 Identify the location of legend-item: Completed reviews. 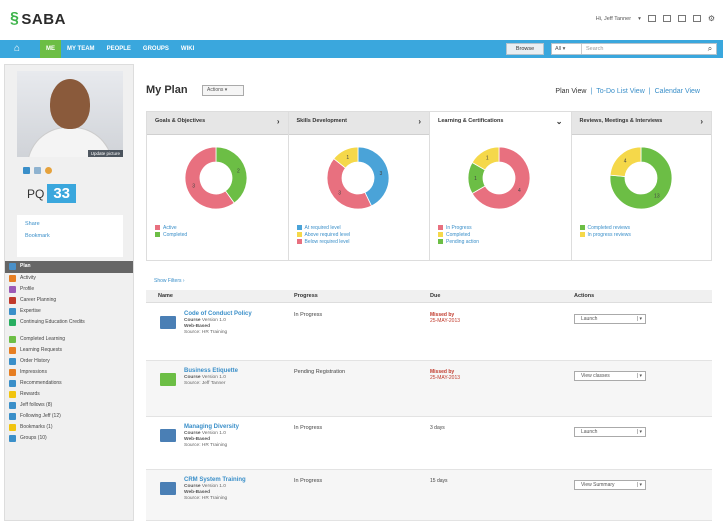
(605, 227).